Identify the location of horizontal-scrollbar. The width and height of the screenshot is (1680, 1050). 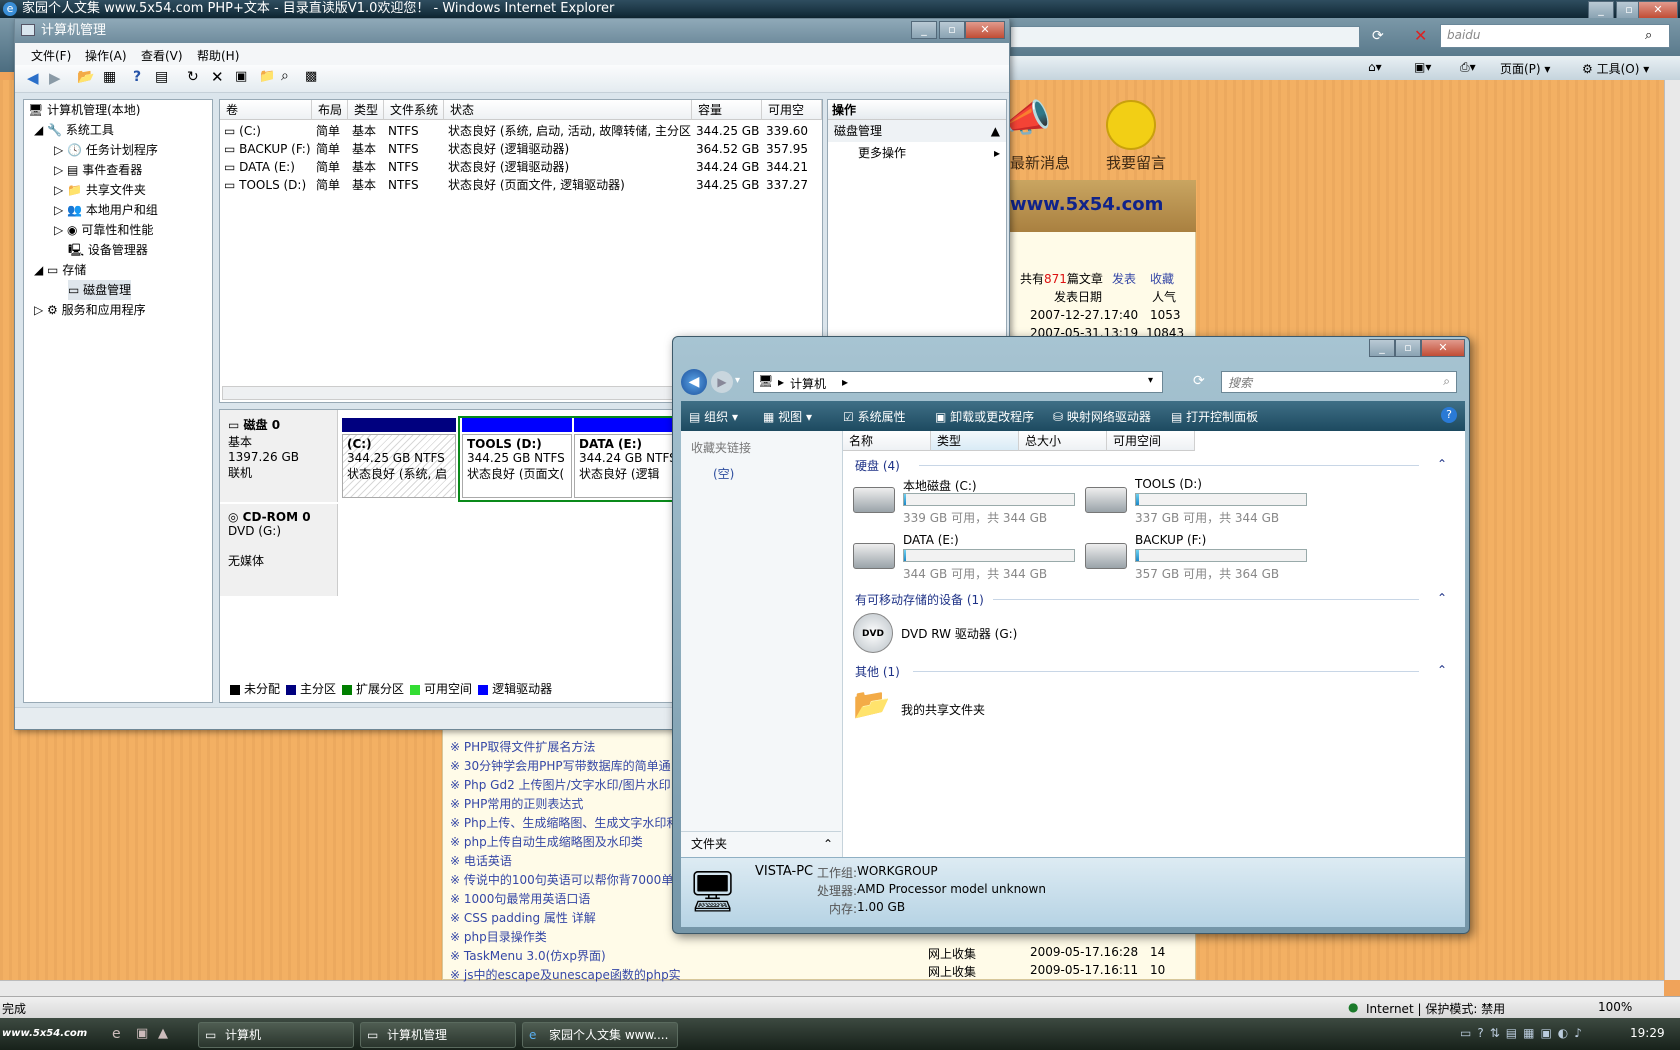
(832, 988).